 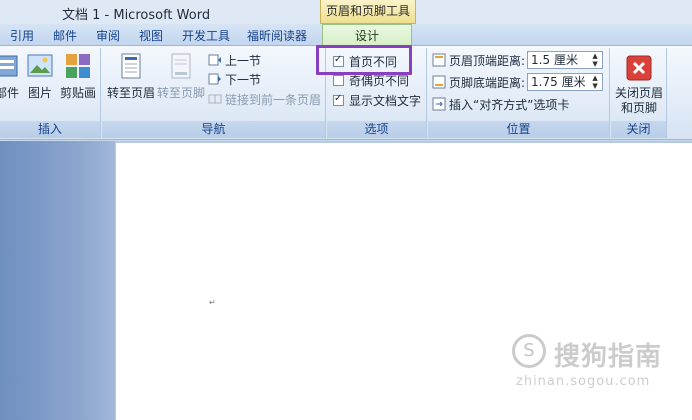 What do you see at coordinates (639, 68) in the screenshot?
I see `close-icon` at bounding box center [639, 68].